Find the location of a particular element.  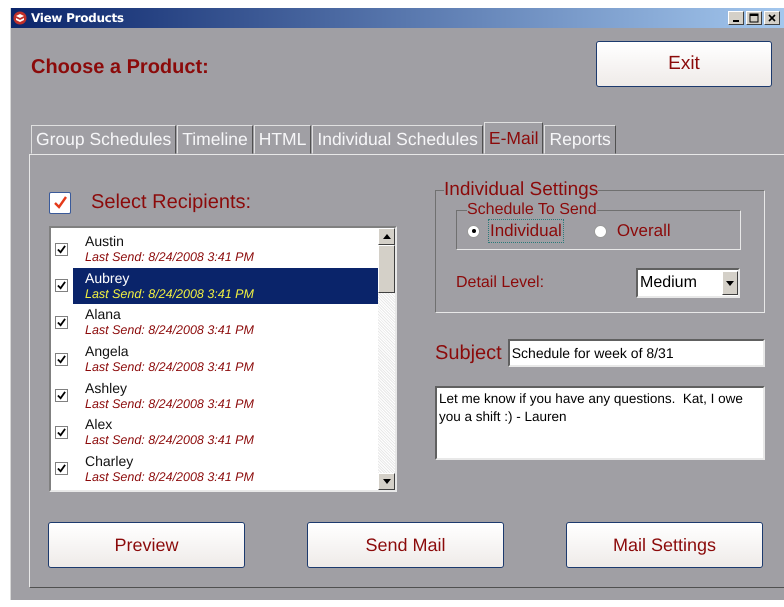

radio-label: Overall is located at coordinates (643, 231).